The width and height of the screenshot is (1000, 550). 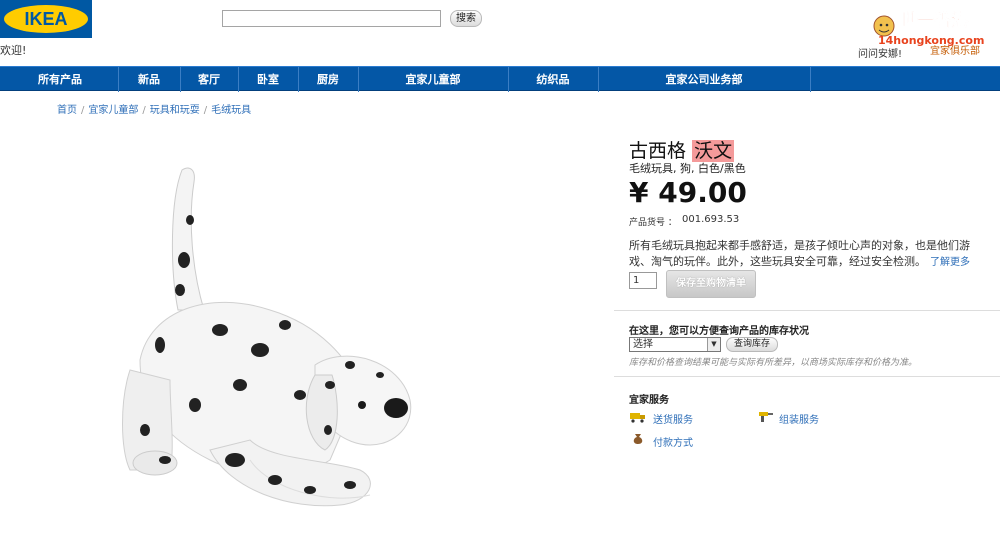 What do you see at coordinates (653, 223) in the screenshot?
I see `article-number-label: 产品货号 ：` at bounding box center [653, 223].